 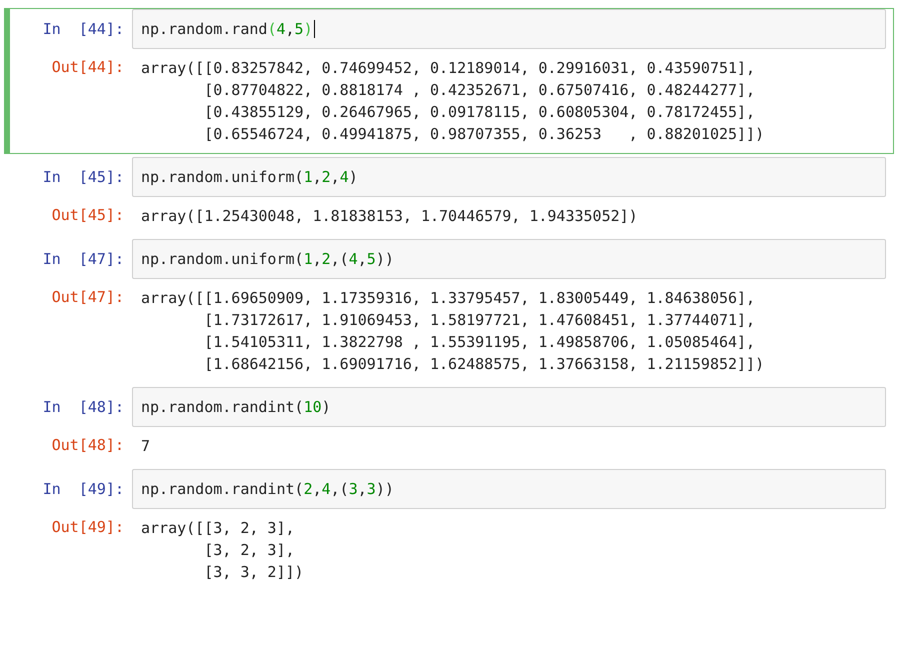 I want to click on notebook-cell: In [45]: np.random.uniform(1,2,4) Out[45]: array([1.25430048, 1.81838153, 1.70446579, 1.94335052]), so click(x=449, y=196).